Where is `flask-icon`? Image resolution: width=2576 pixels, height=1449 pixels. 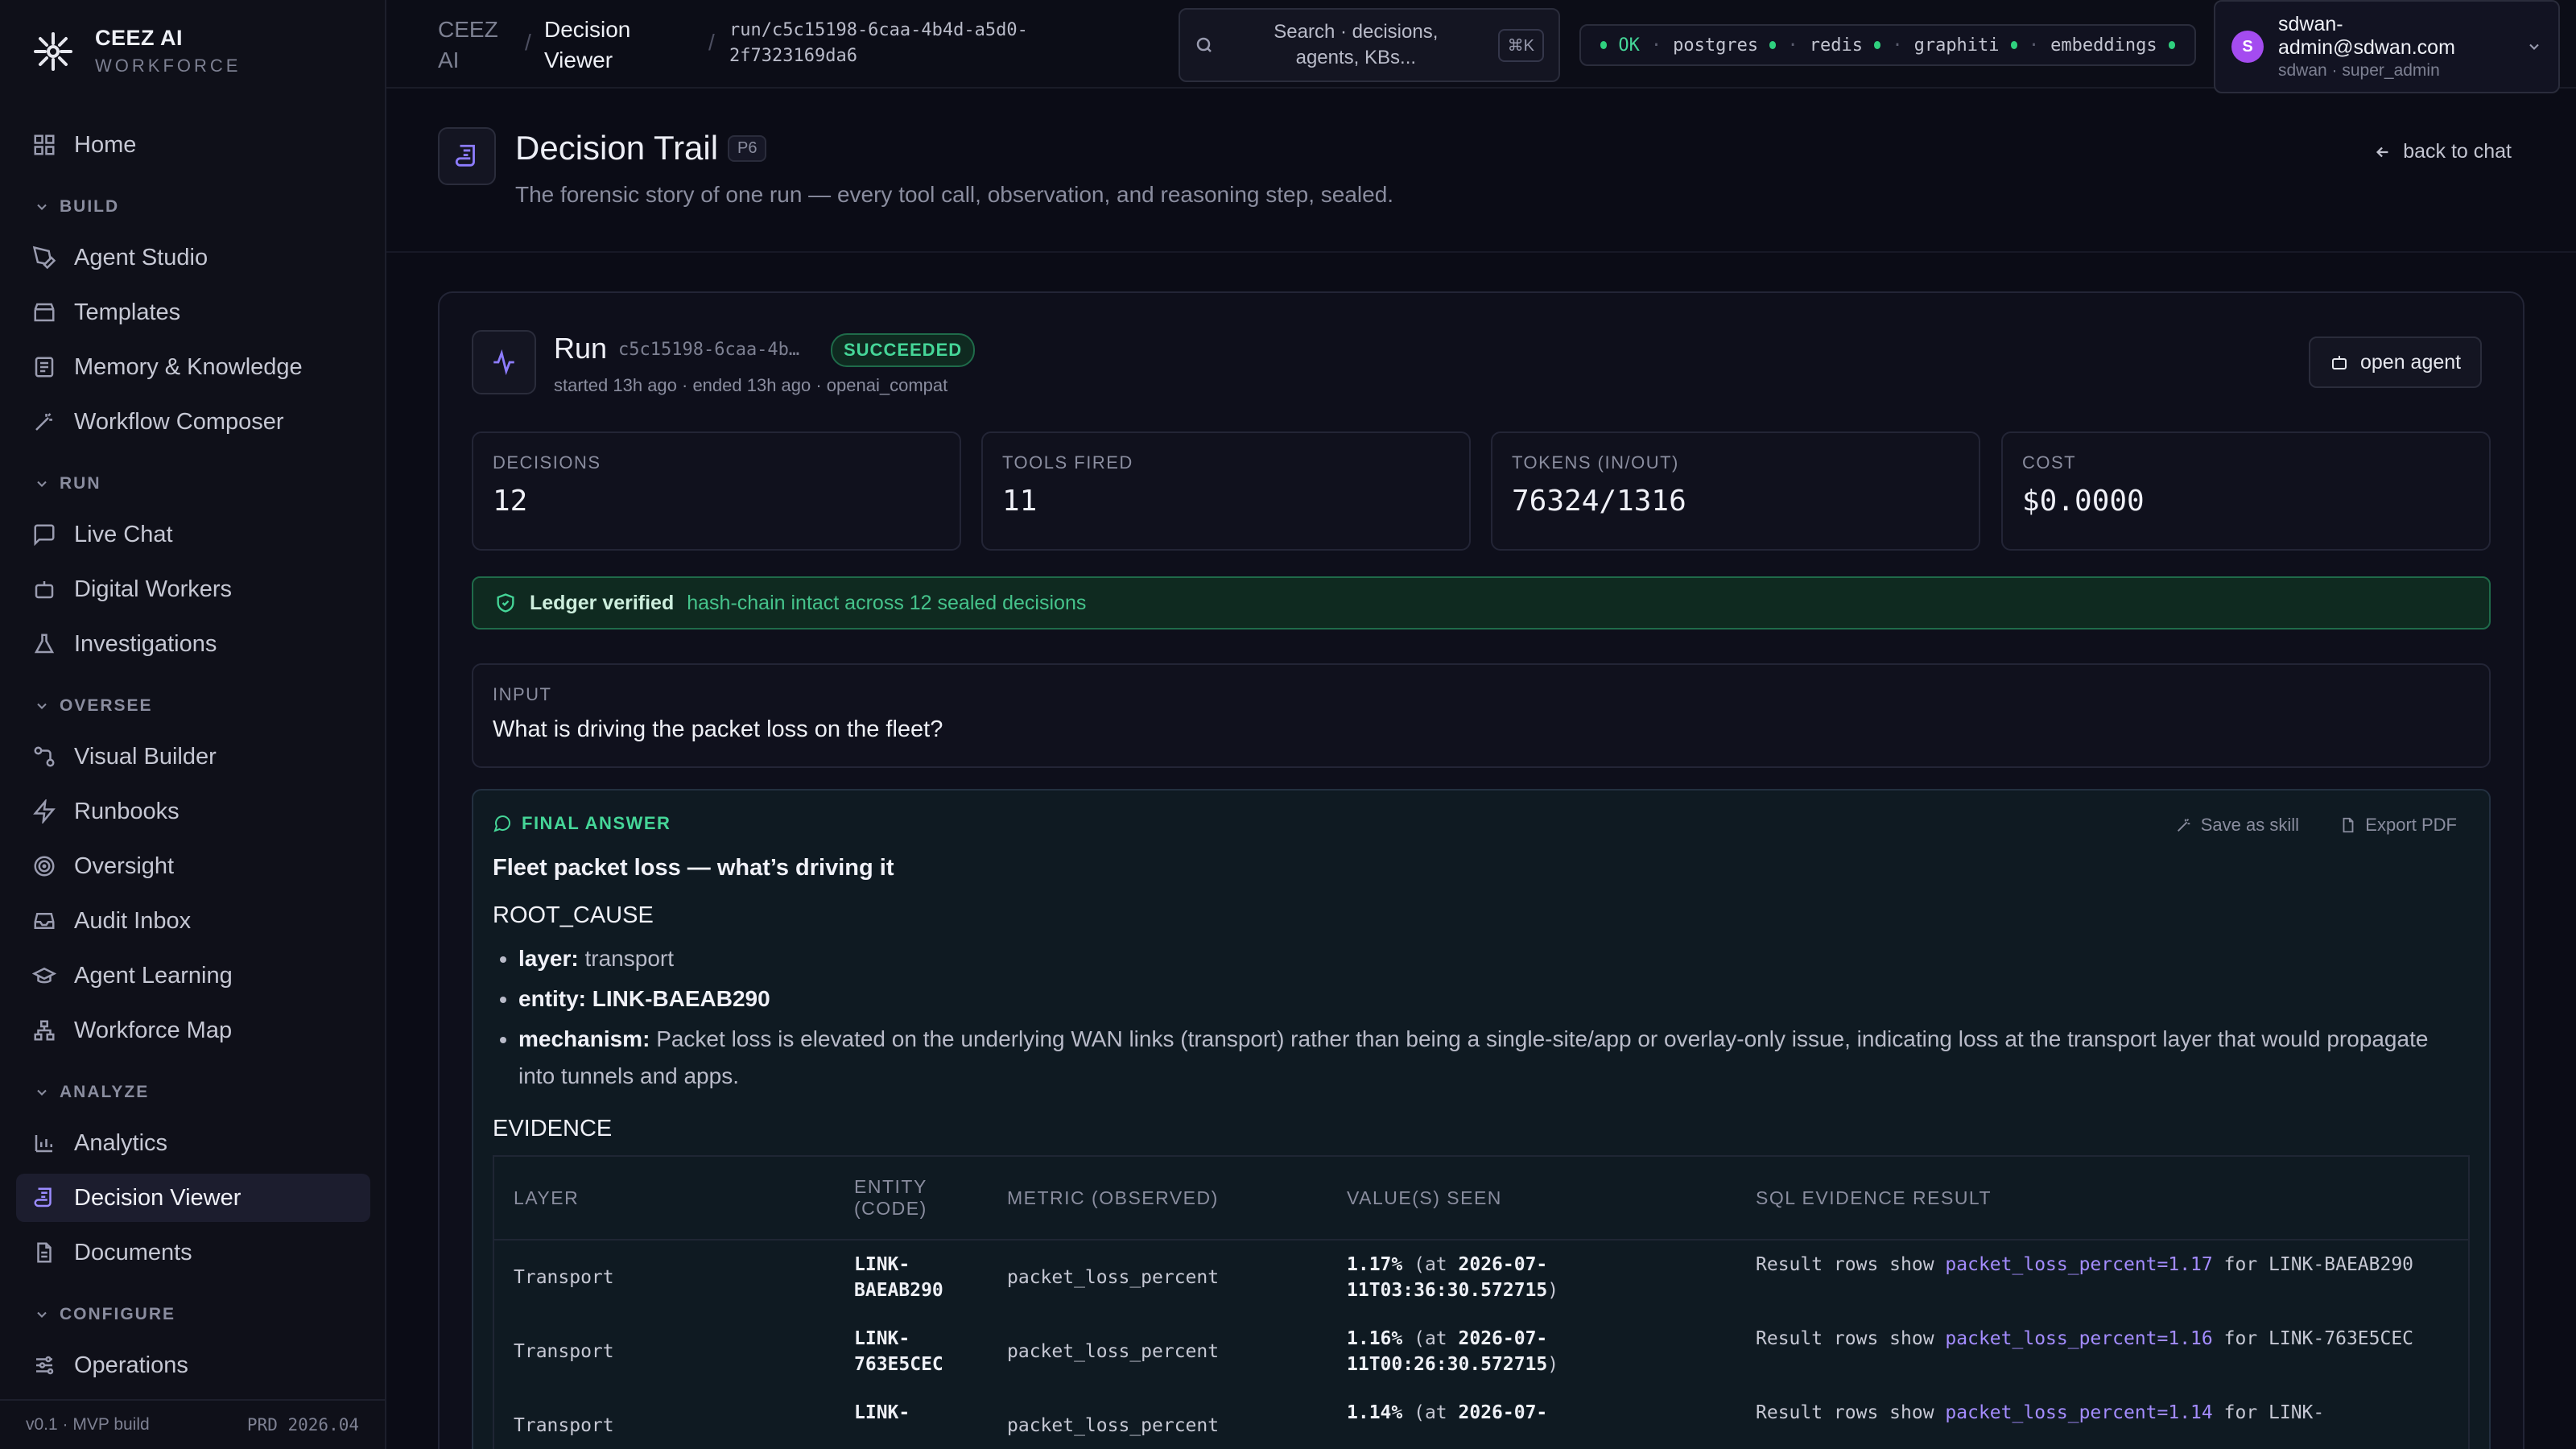
flask-icon is located at coordinates (44, 644).